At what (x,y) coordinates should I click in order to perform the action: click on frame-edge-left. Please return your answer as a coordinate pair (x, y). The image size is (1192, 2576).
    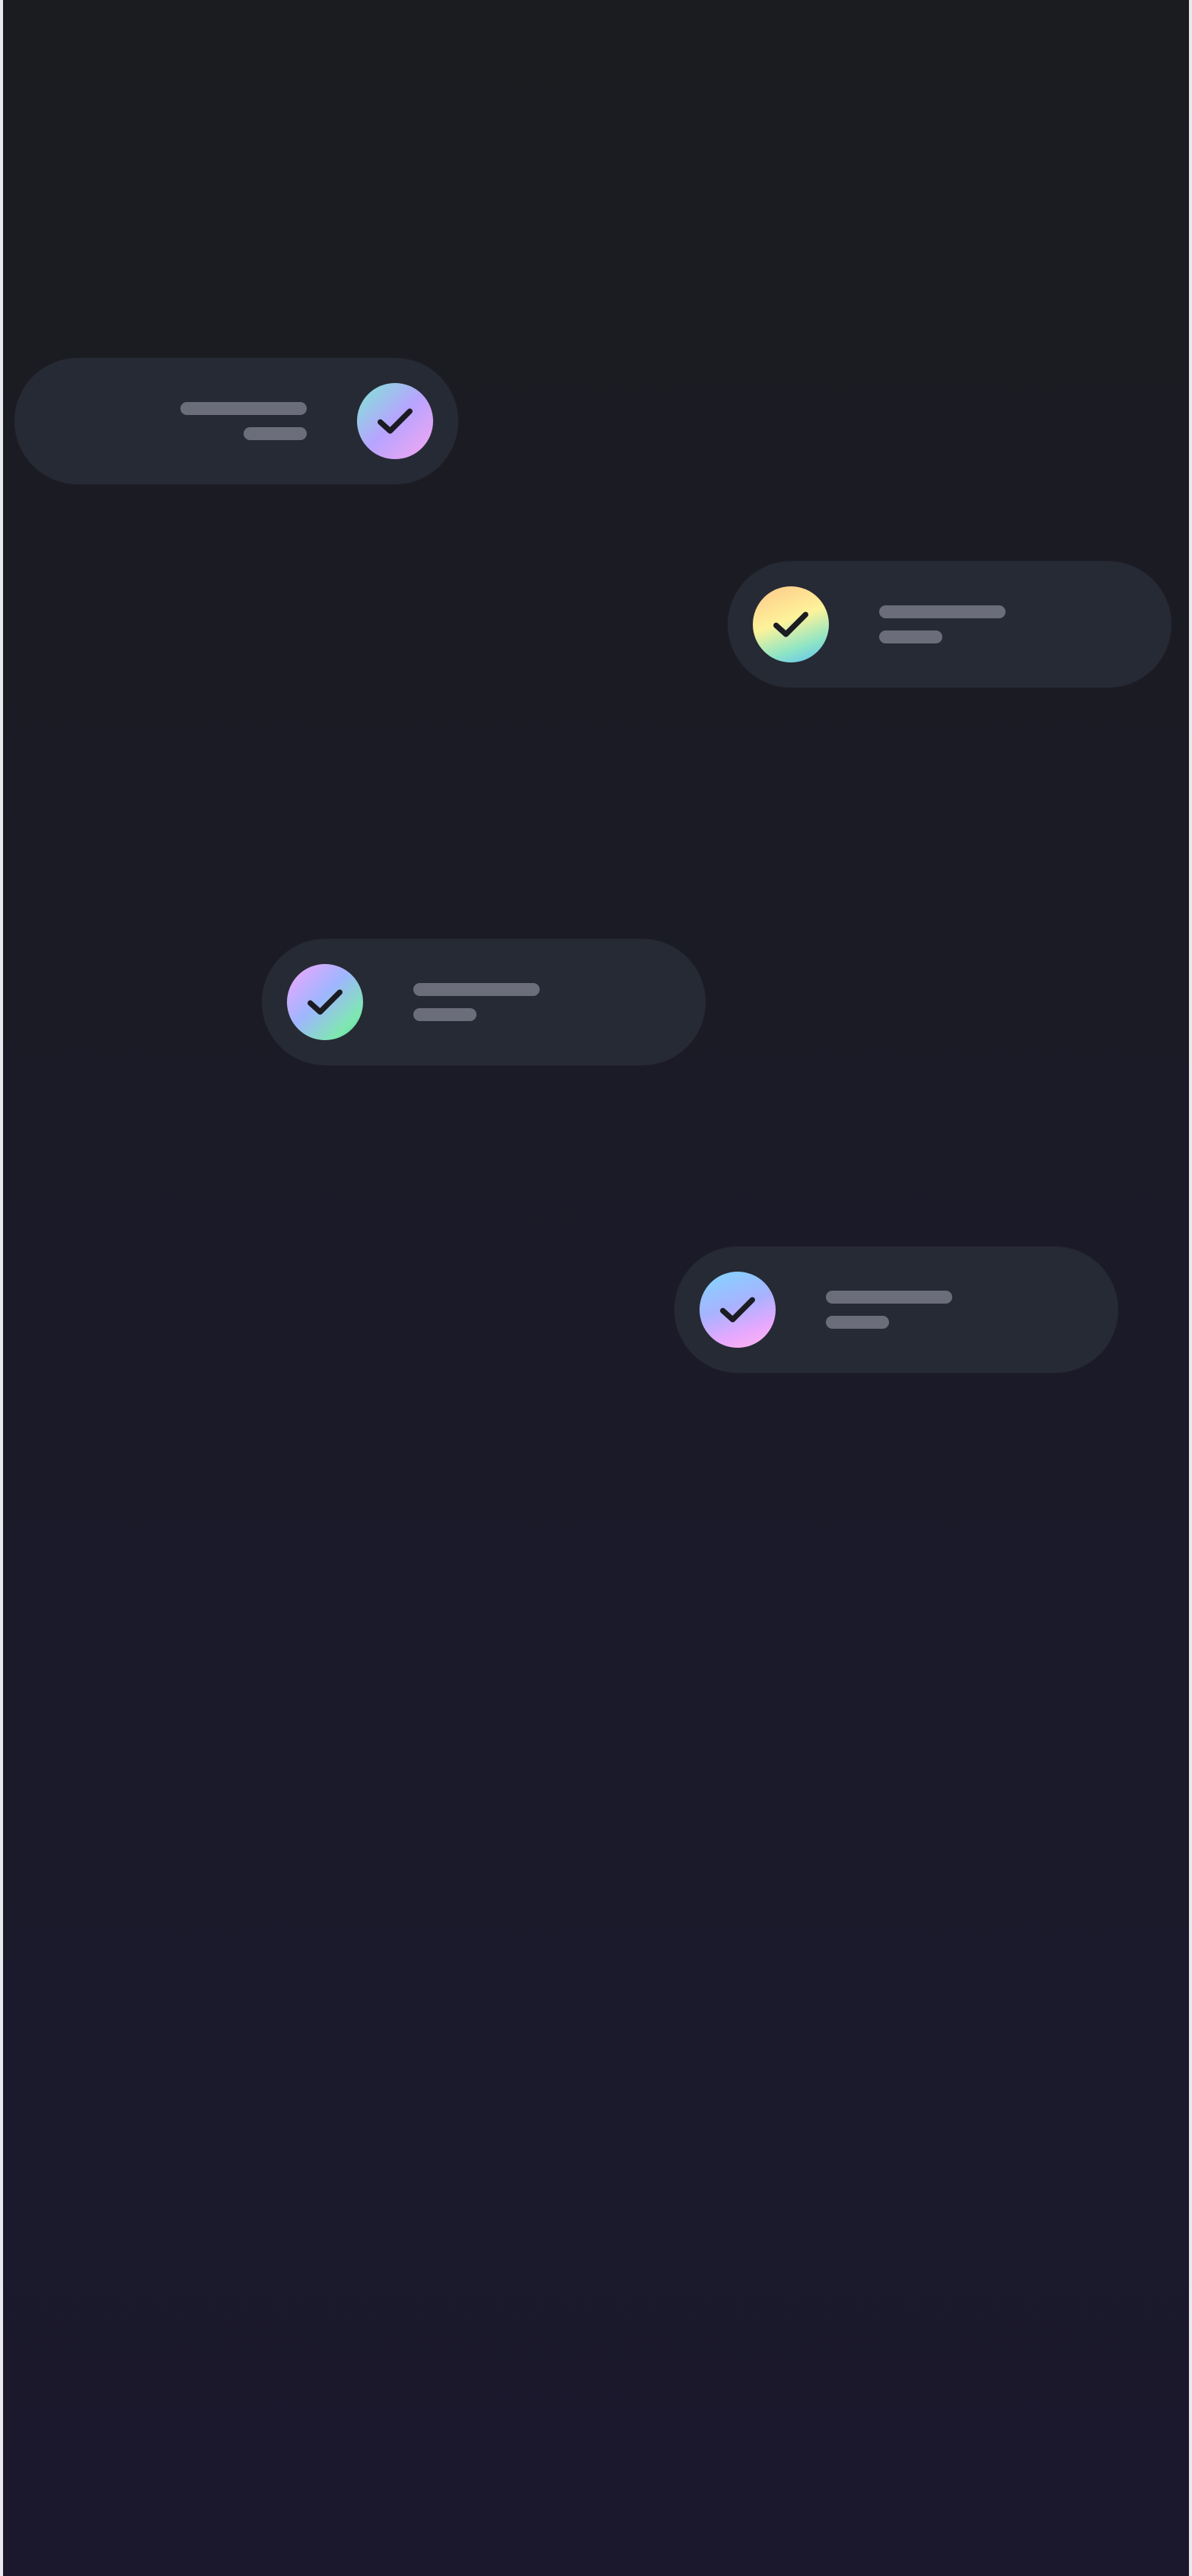
    Looking at the image, I should click on (1, 1288).